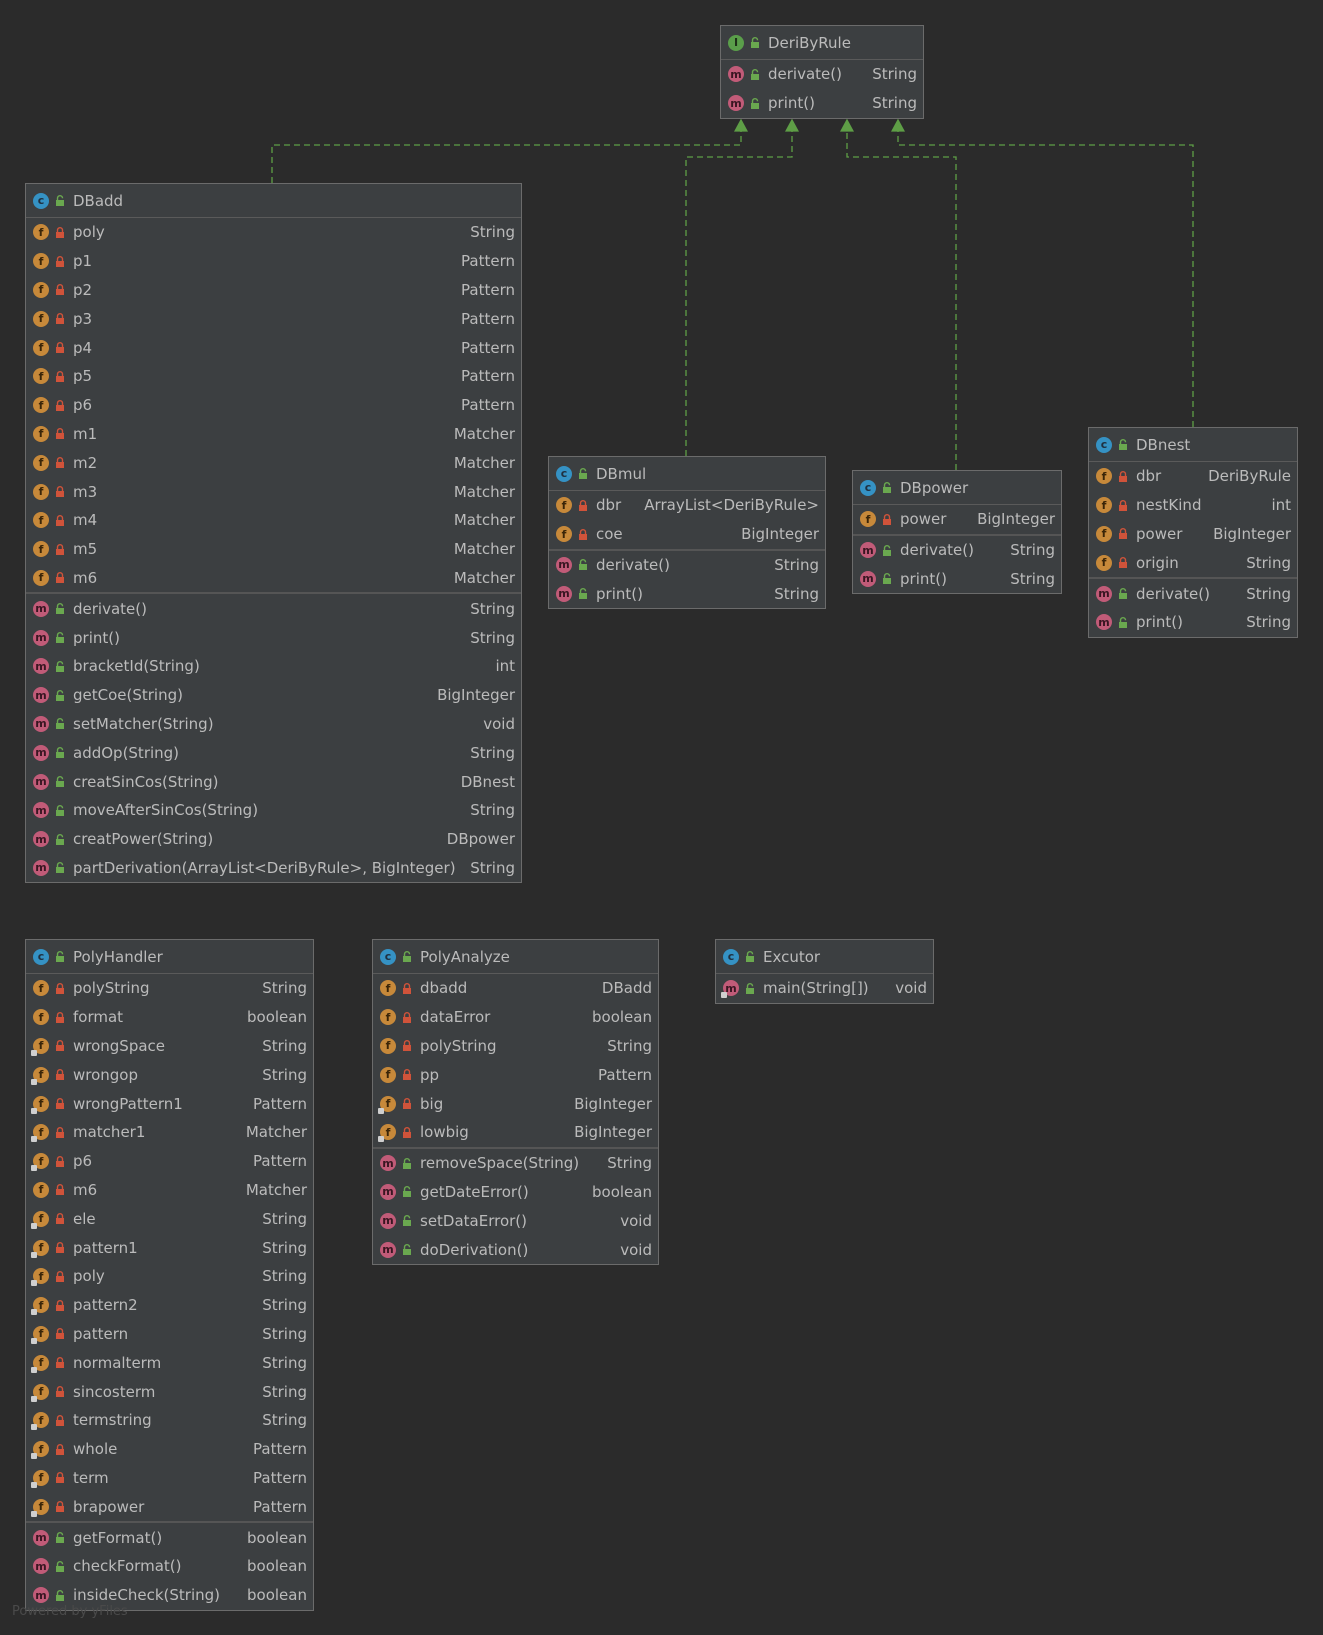 The image size is (1323, 1635). What do you see at coordinates (169, 1074) in the screenshot?
I see `field-row: f wrongop String` at bounding box center [169, 1074].